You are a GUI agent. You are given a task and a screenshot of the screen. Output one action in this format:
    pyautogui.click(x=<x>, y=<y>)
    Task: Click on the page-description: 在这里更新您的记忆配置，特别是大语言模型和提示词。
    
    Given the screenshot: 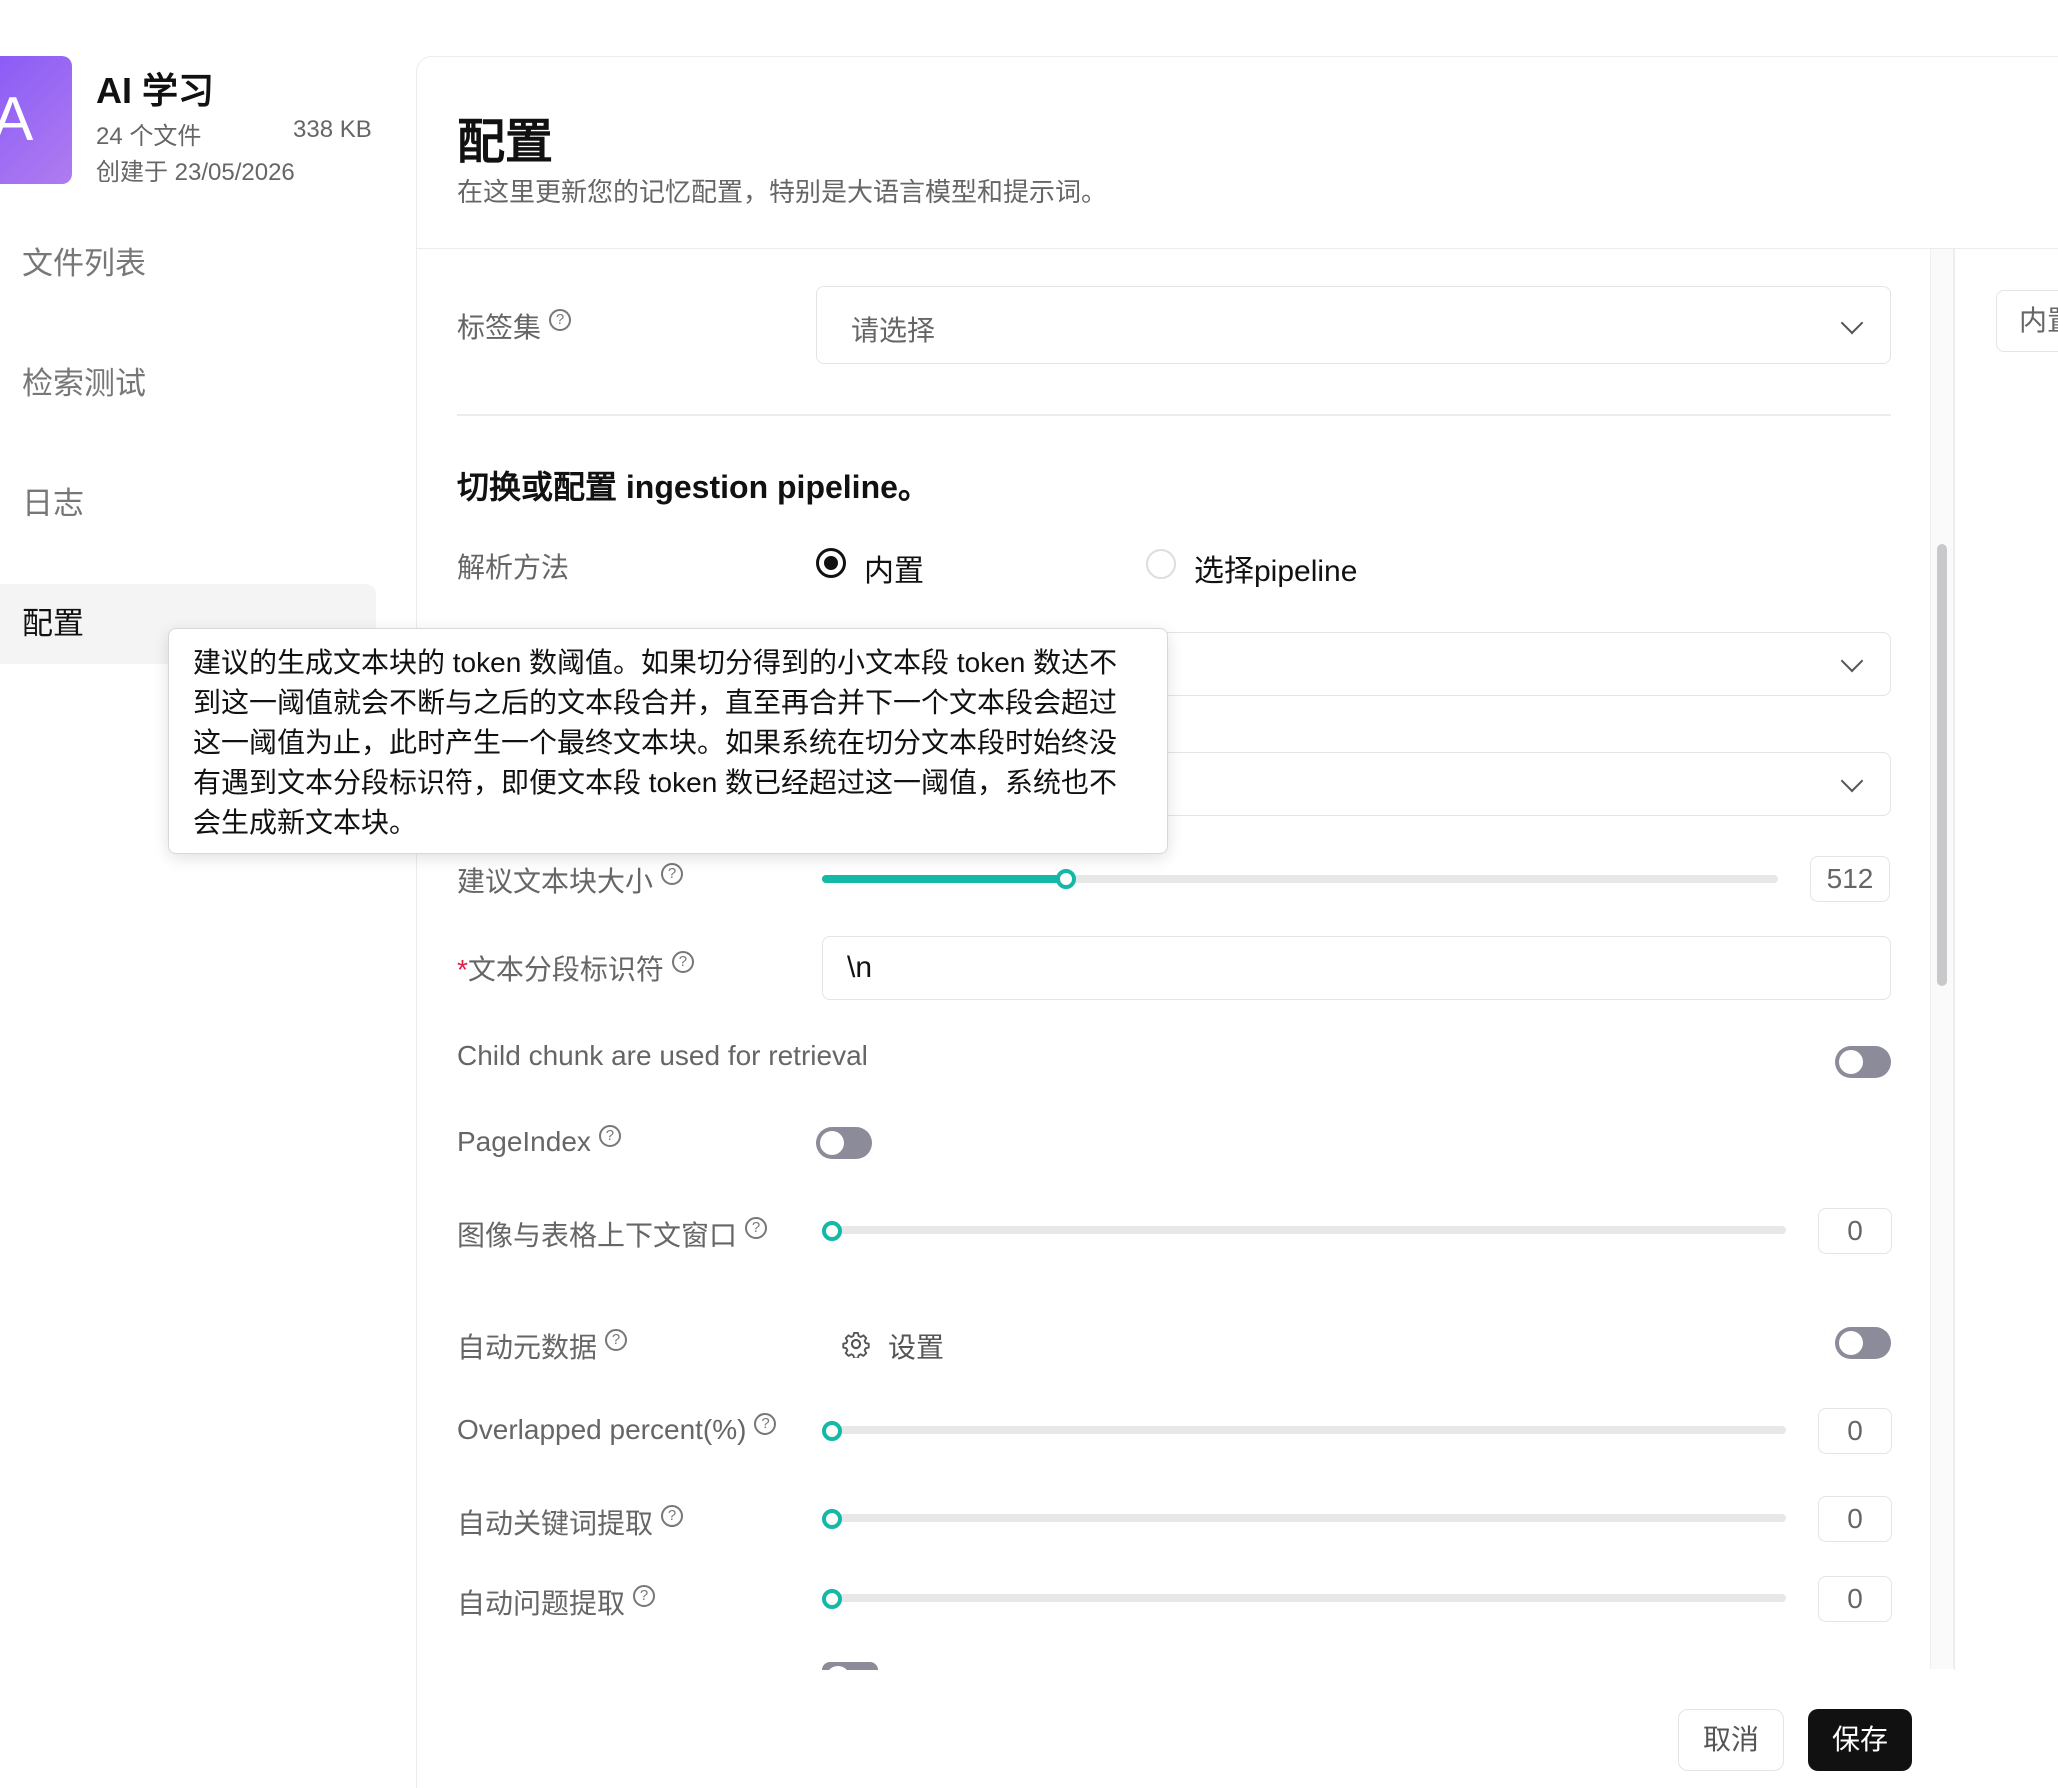 What is the action you would take?
    pyautogui.click(x=782, y=192)
    